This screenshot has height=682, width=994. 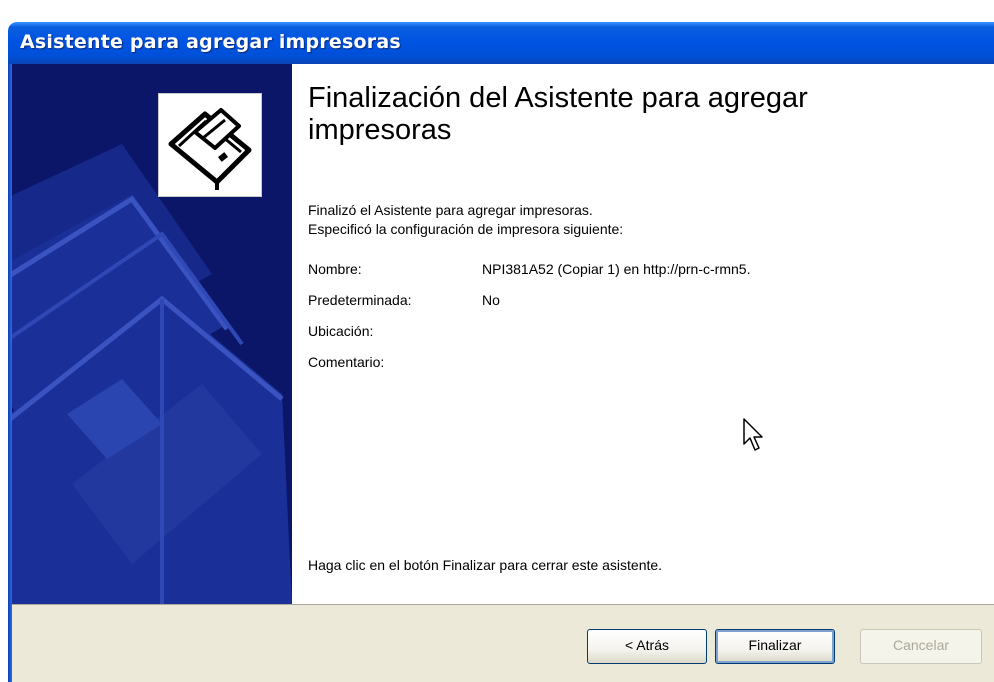 I want to click on setting-value: No, so click(x=491, y=300).